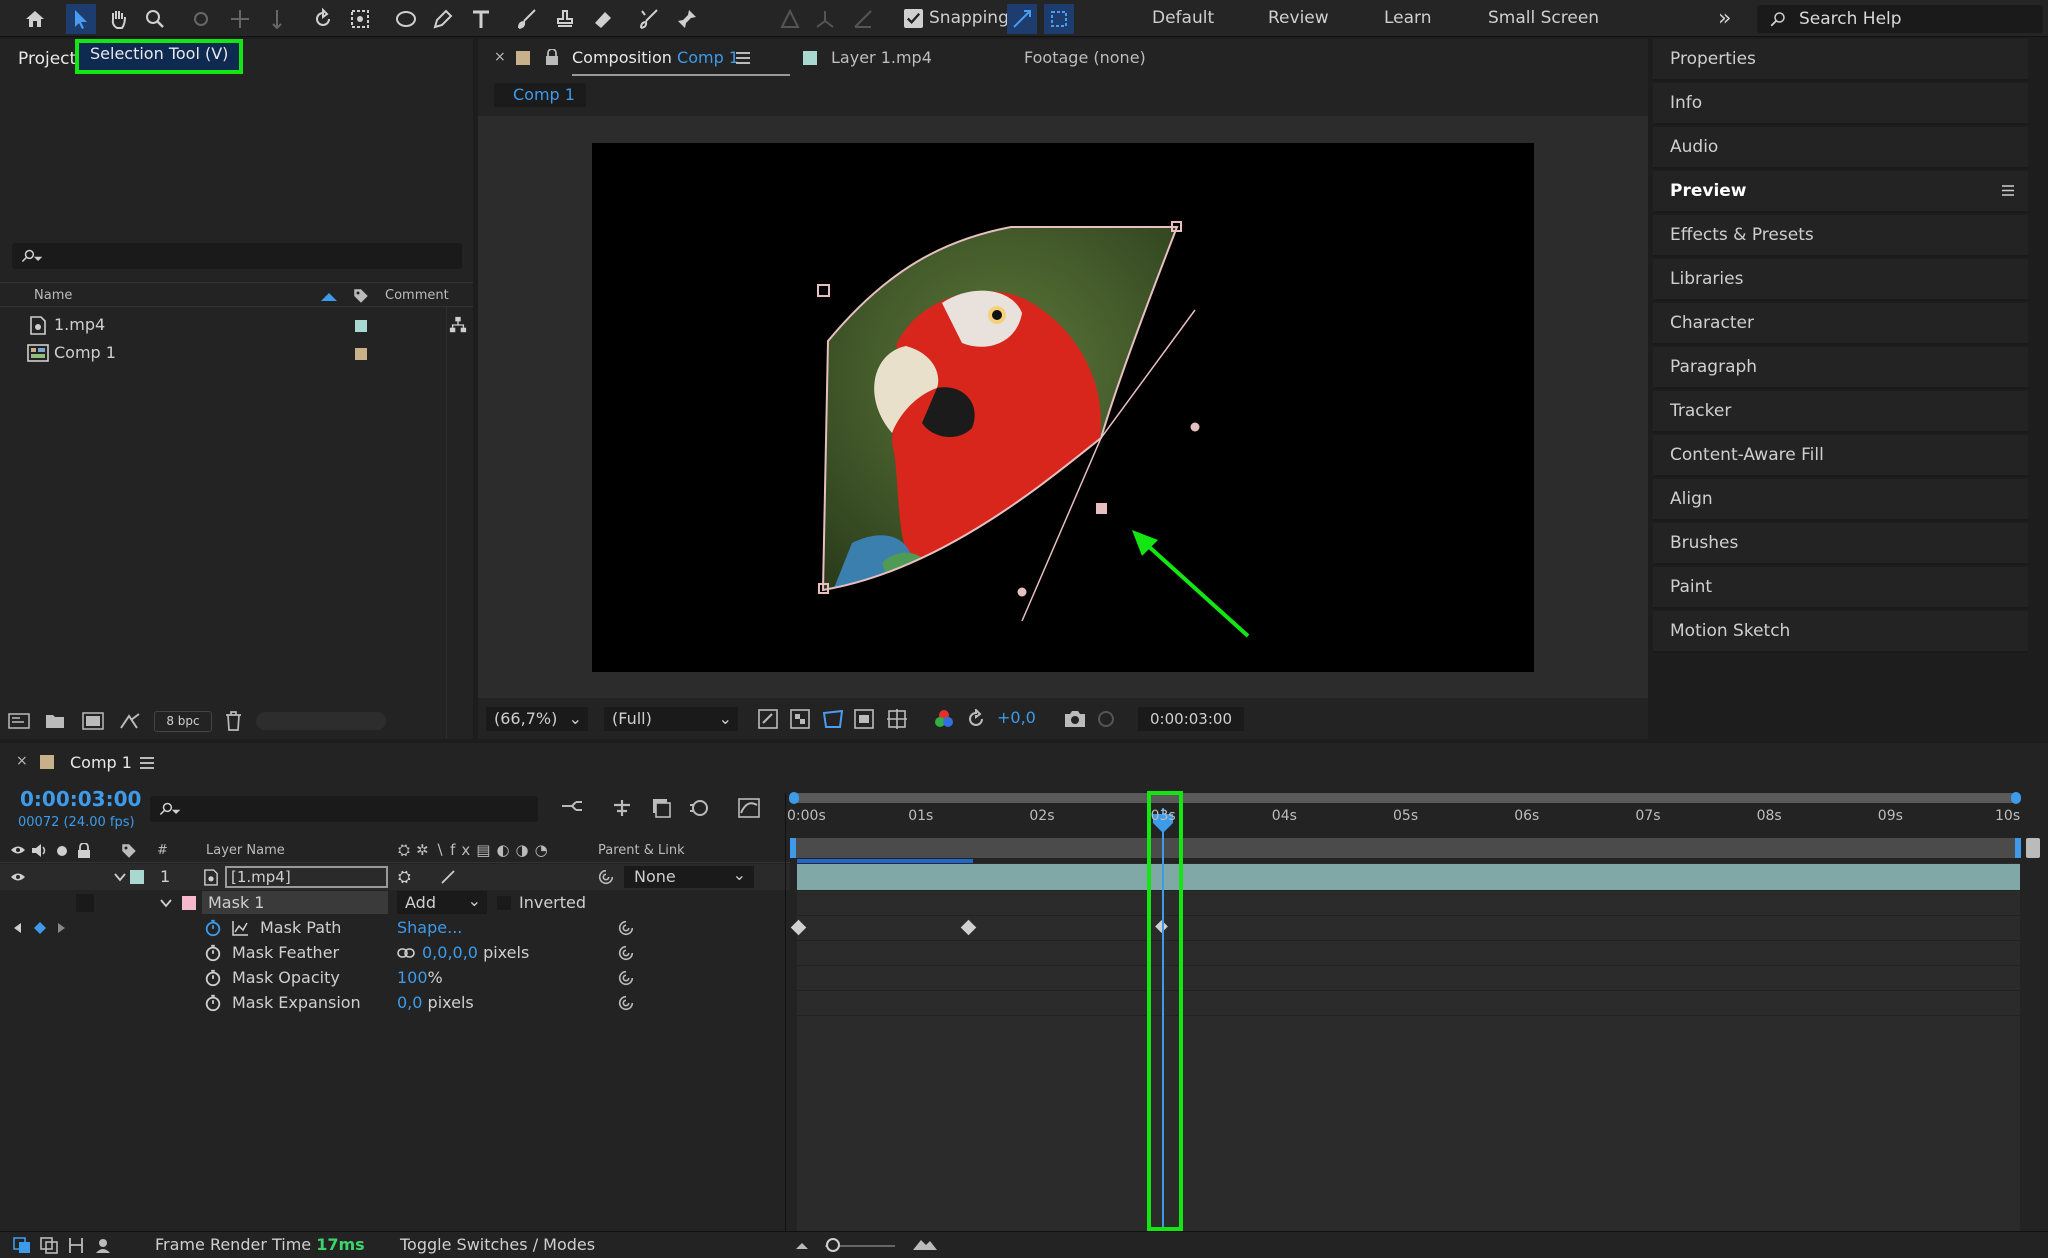  Describe the element at coordinates (22, 1245) in the screenshot. I see `layer-switches-icon` at that location.